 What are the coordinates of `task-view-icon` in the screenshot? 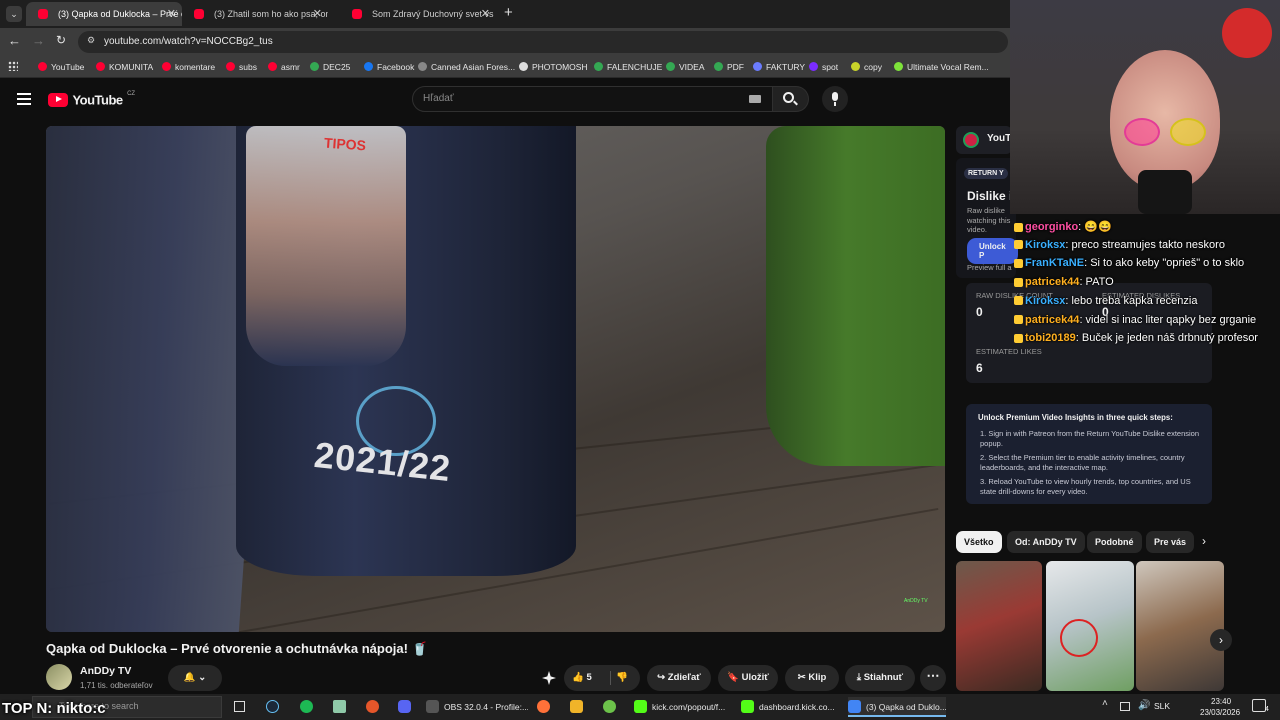 It's located at (239, 706).